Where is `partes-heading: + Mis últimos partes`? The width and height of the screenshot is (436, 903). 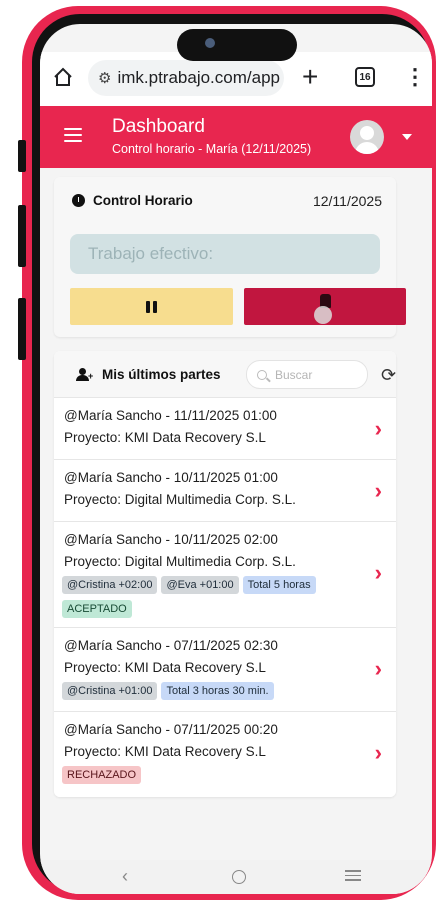
partes-heading: + Mis últimos partes is located at coordinates (148, 374).